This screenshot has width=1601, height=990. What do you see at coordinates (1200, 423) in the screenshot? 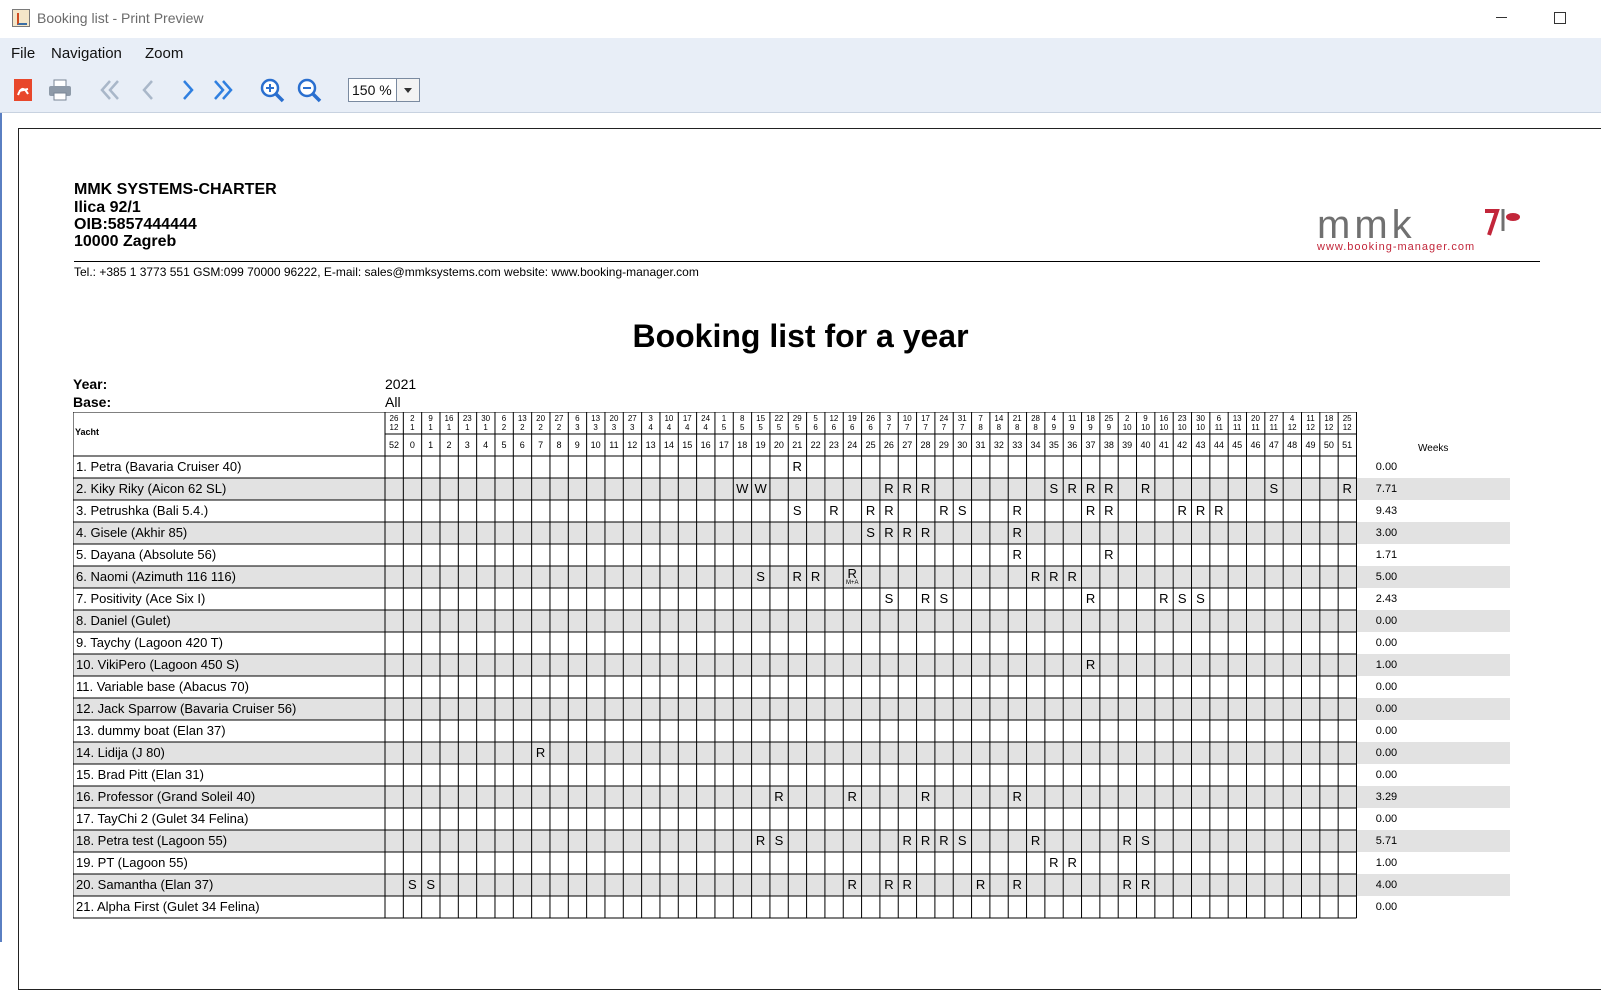
I see `date-header: 30 10` at bounding box center [1200, 423].